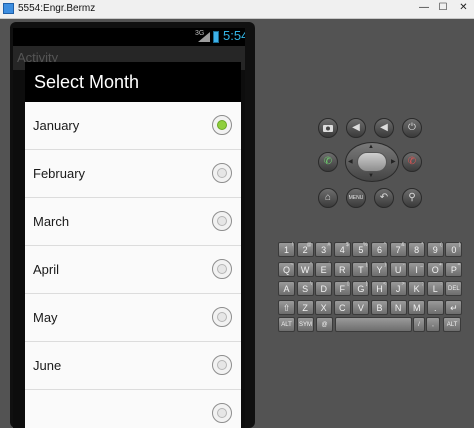 The image size is (474, 428). Describe the element at coordinates (463, 8) in the screenshot. I see `close-button: ✕` at that location.